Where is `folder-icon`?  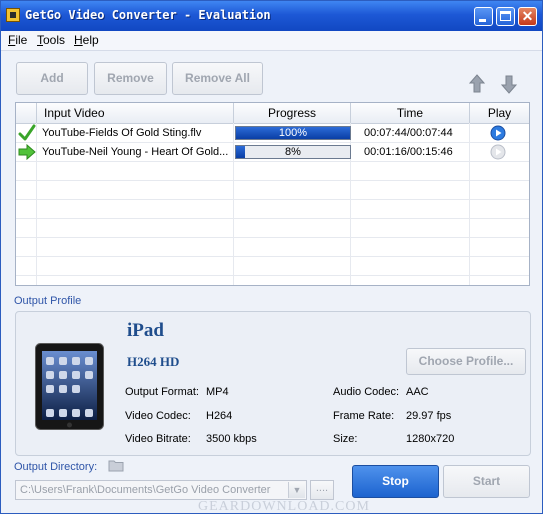
folder-icon is located at coordinates (116, 465).